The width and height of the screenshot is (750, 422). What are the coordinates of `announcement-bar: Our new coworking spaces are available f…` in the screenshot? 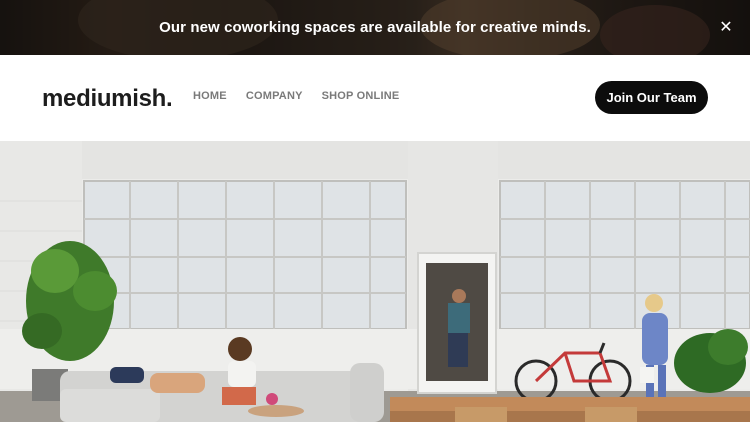 It's located at (375, 27).